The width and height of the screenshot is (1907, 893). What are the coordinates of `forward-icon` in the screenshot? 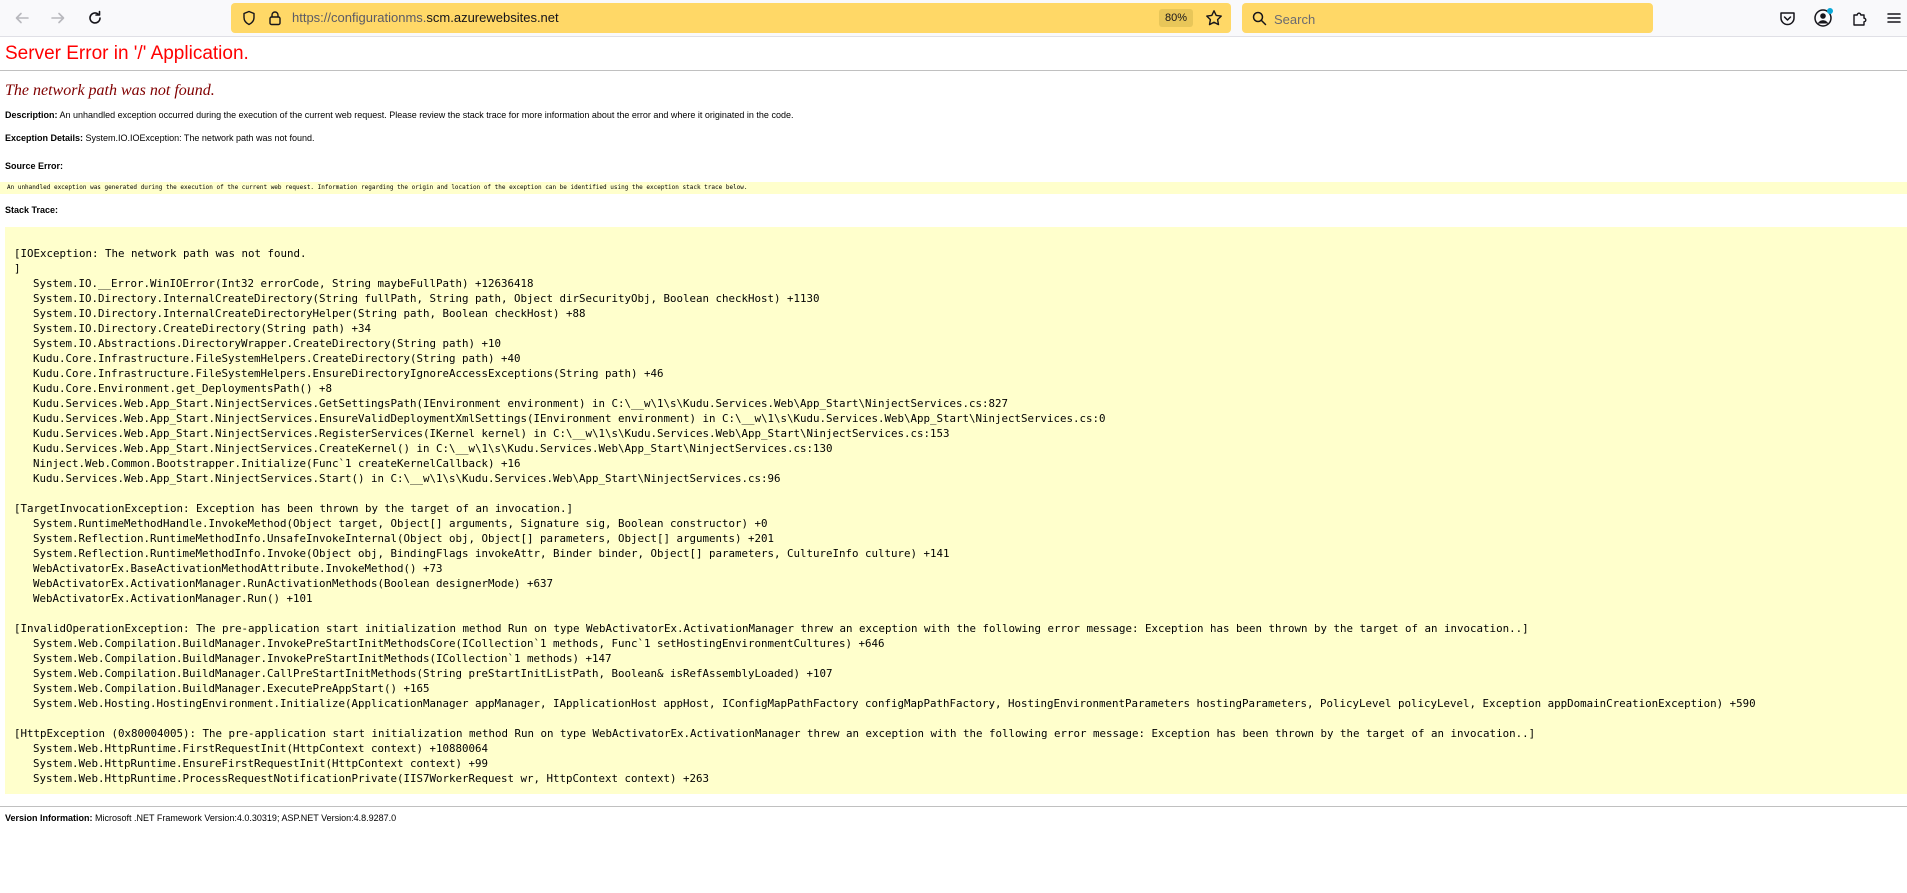 It's located at (58, 18).